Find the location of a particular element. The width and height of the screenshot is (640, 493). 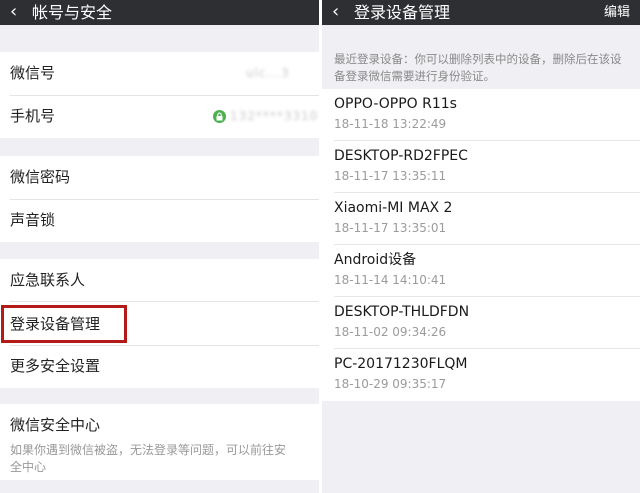

security-center-label: 微信安全中心 is located at coordinates (55, 425).